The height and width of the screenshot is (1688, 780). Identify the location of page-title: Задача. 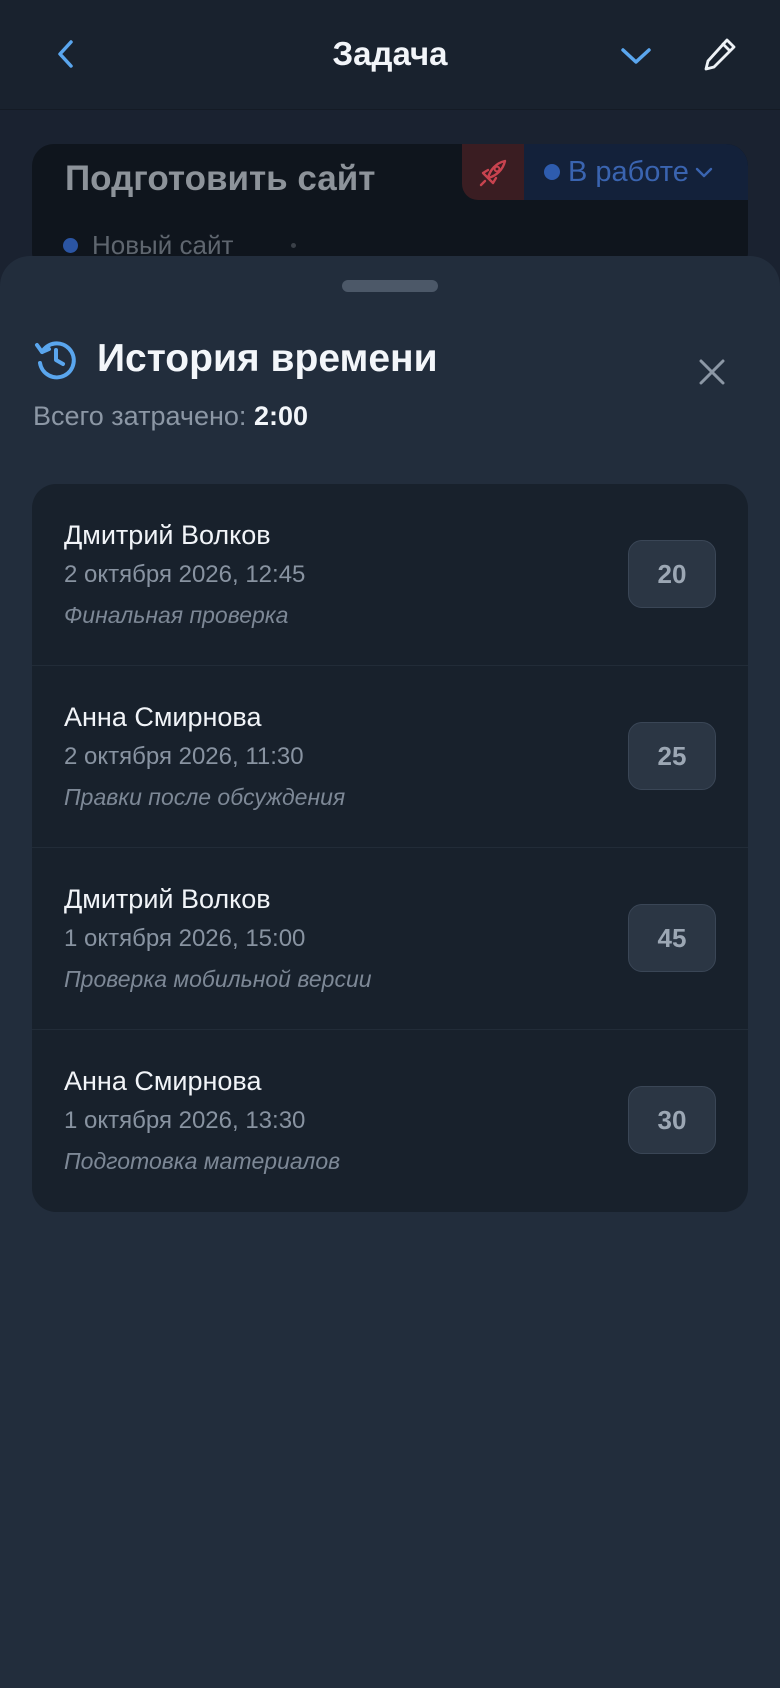
(390, 53).